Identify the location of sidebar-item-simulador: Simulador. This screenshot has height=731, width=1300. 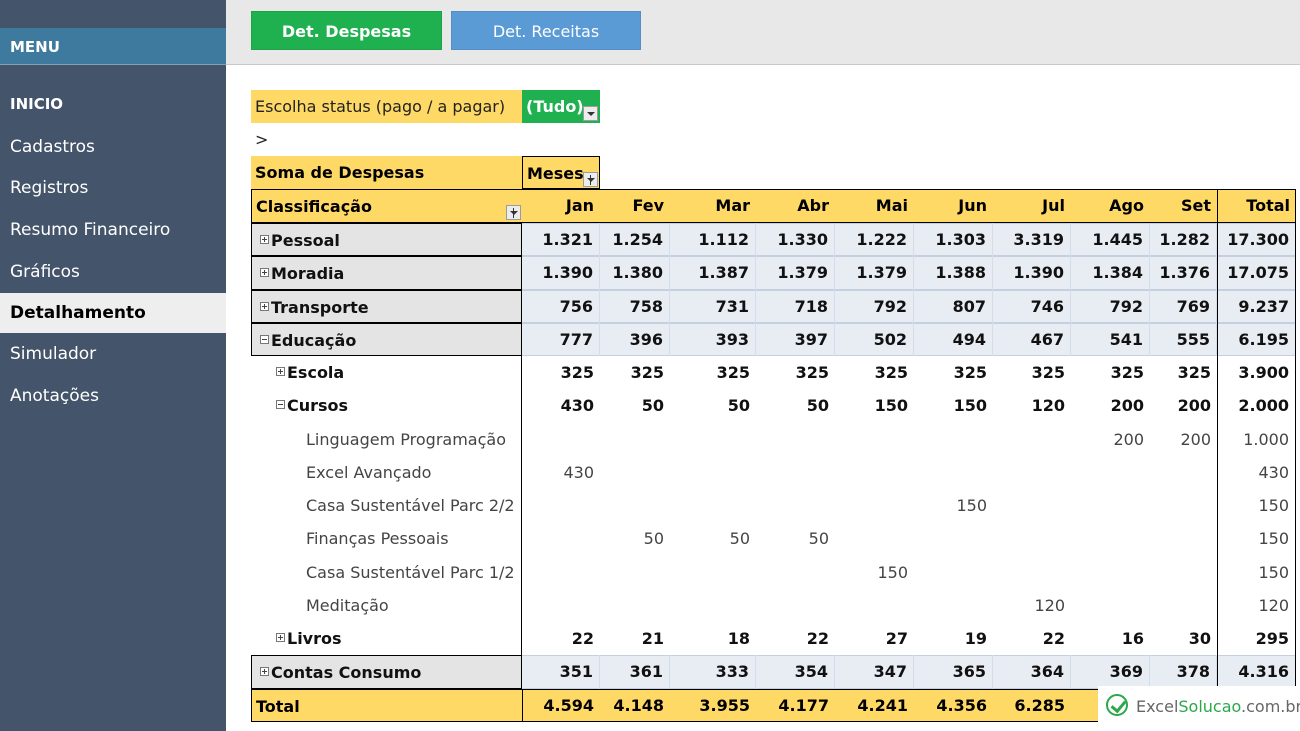
(113, 354).